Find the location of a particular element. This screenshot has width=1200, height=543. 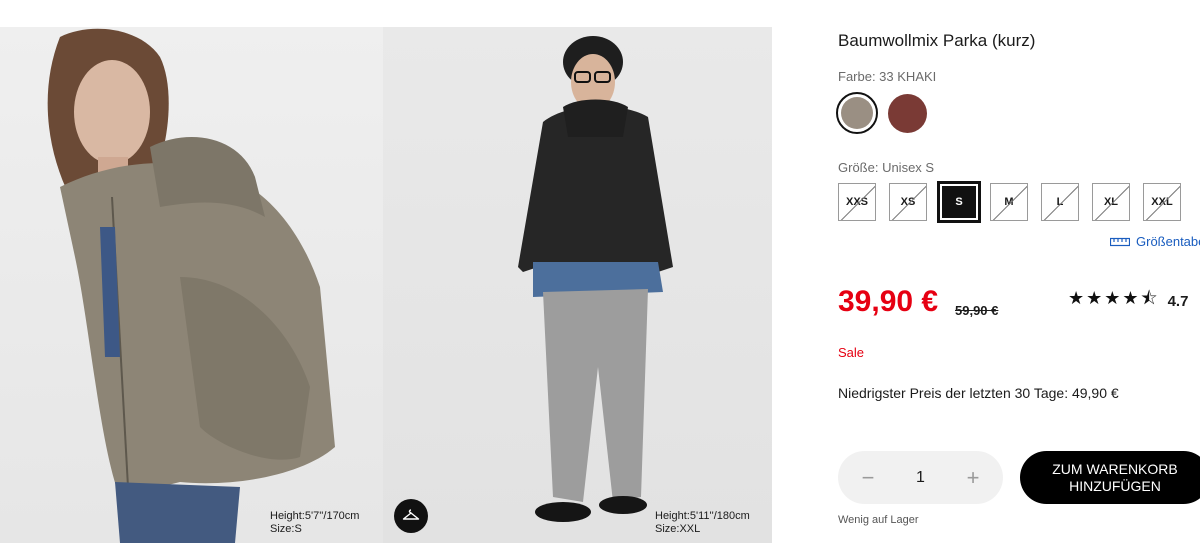

model-height: Height:5'7''/170cm is located at coordinates (315, 516).